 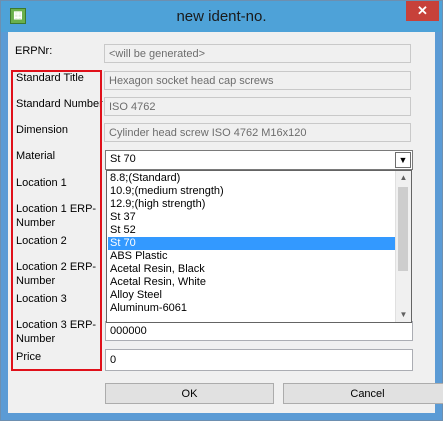 What do you see at coordinates (252, 204) in the screenshot?
I see `material-option: 12.9;(high strength)` at bounding box center [252, 204].